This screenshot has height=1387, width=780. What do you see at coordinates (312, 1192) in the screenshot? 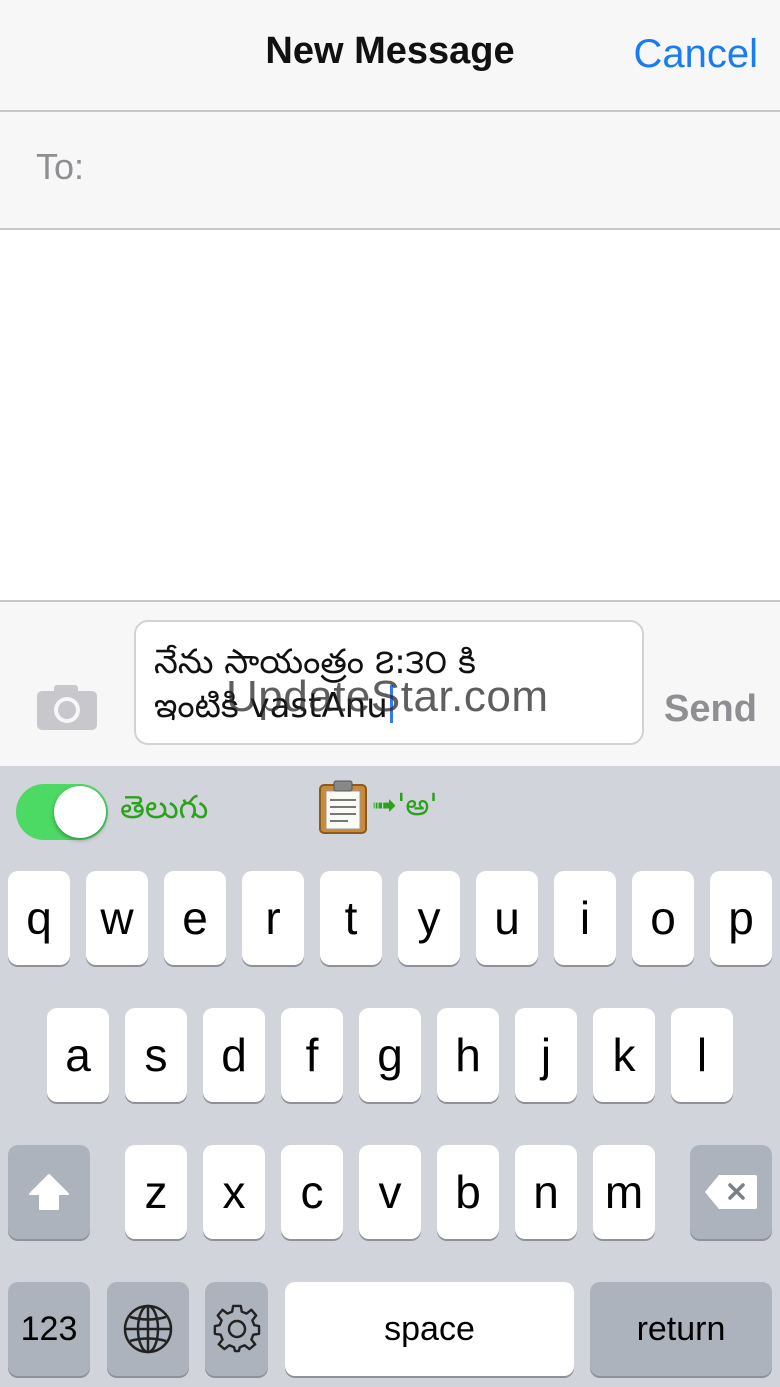
I see `key-c: c` at bounding box center [312, 1192].